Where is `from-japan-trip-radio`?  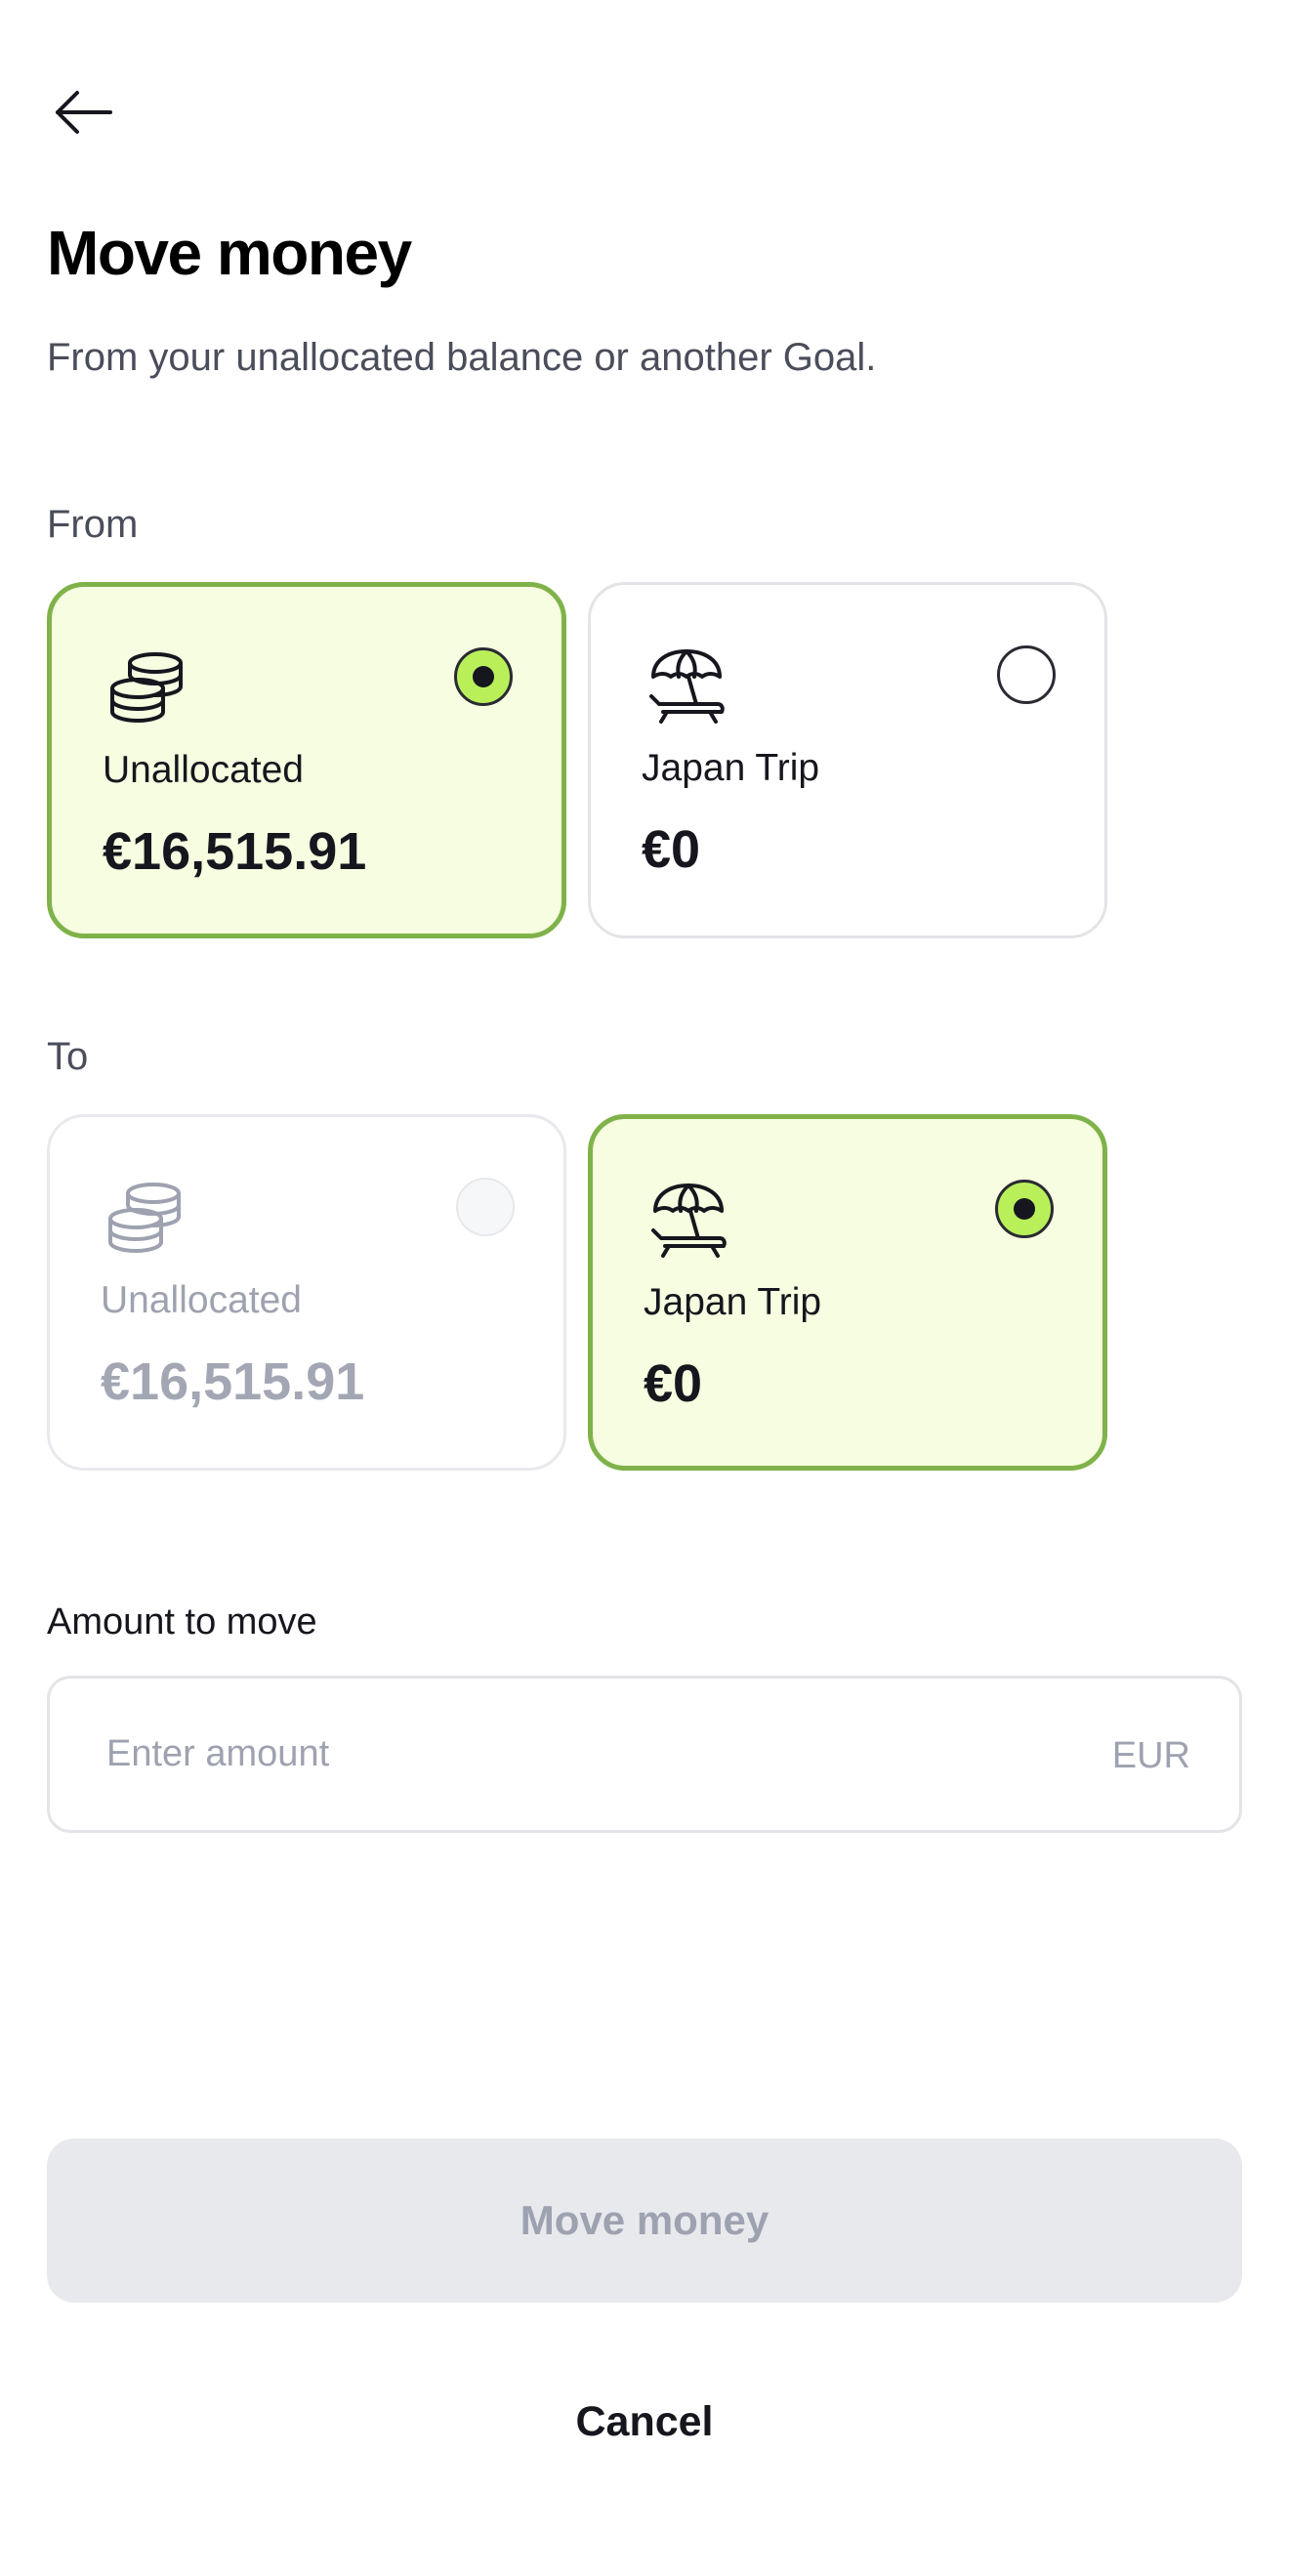 from-japan-trip-radio is located at coordinates (1026, 674).